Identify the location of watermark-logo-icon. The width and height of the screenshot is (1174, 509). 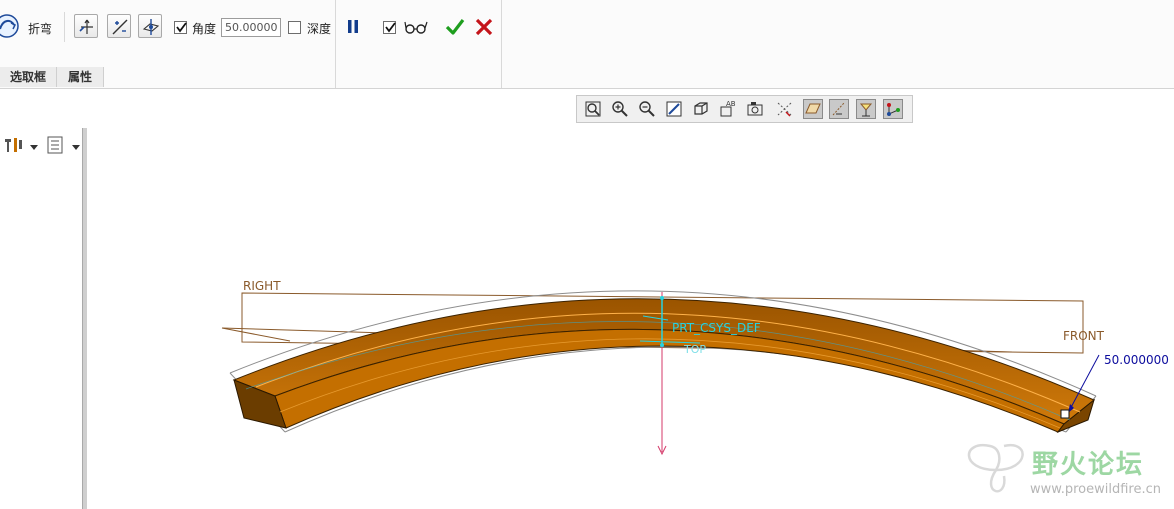
(995, 468).